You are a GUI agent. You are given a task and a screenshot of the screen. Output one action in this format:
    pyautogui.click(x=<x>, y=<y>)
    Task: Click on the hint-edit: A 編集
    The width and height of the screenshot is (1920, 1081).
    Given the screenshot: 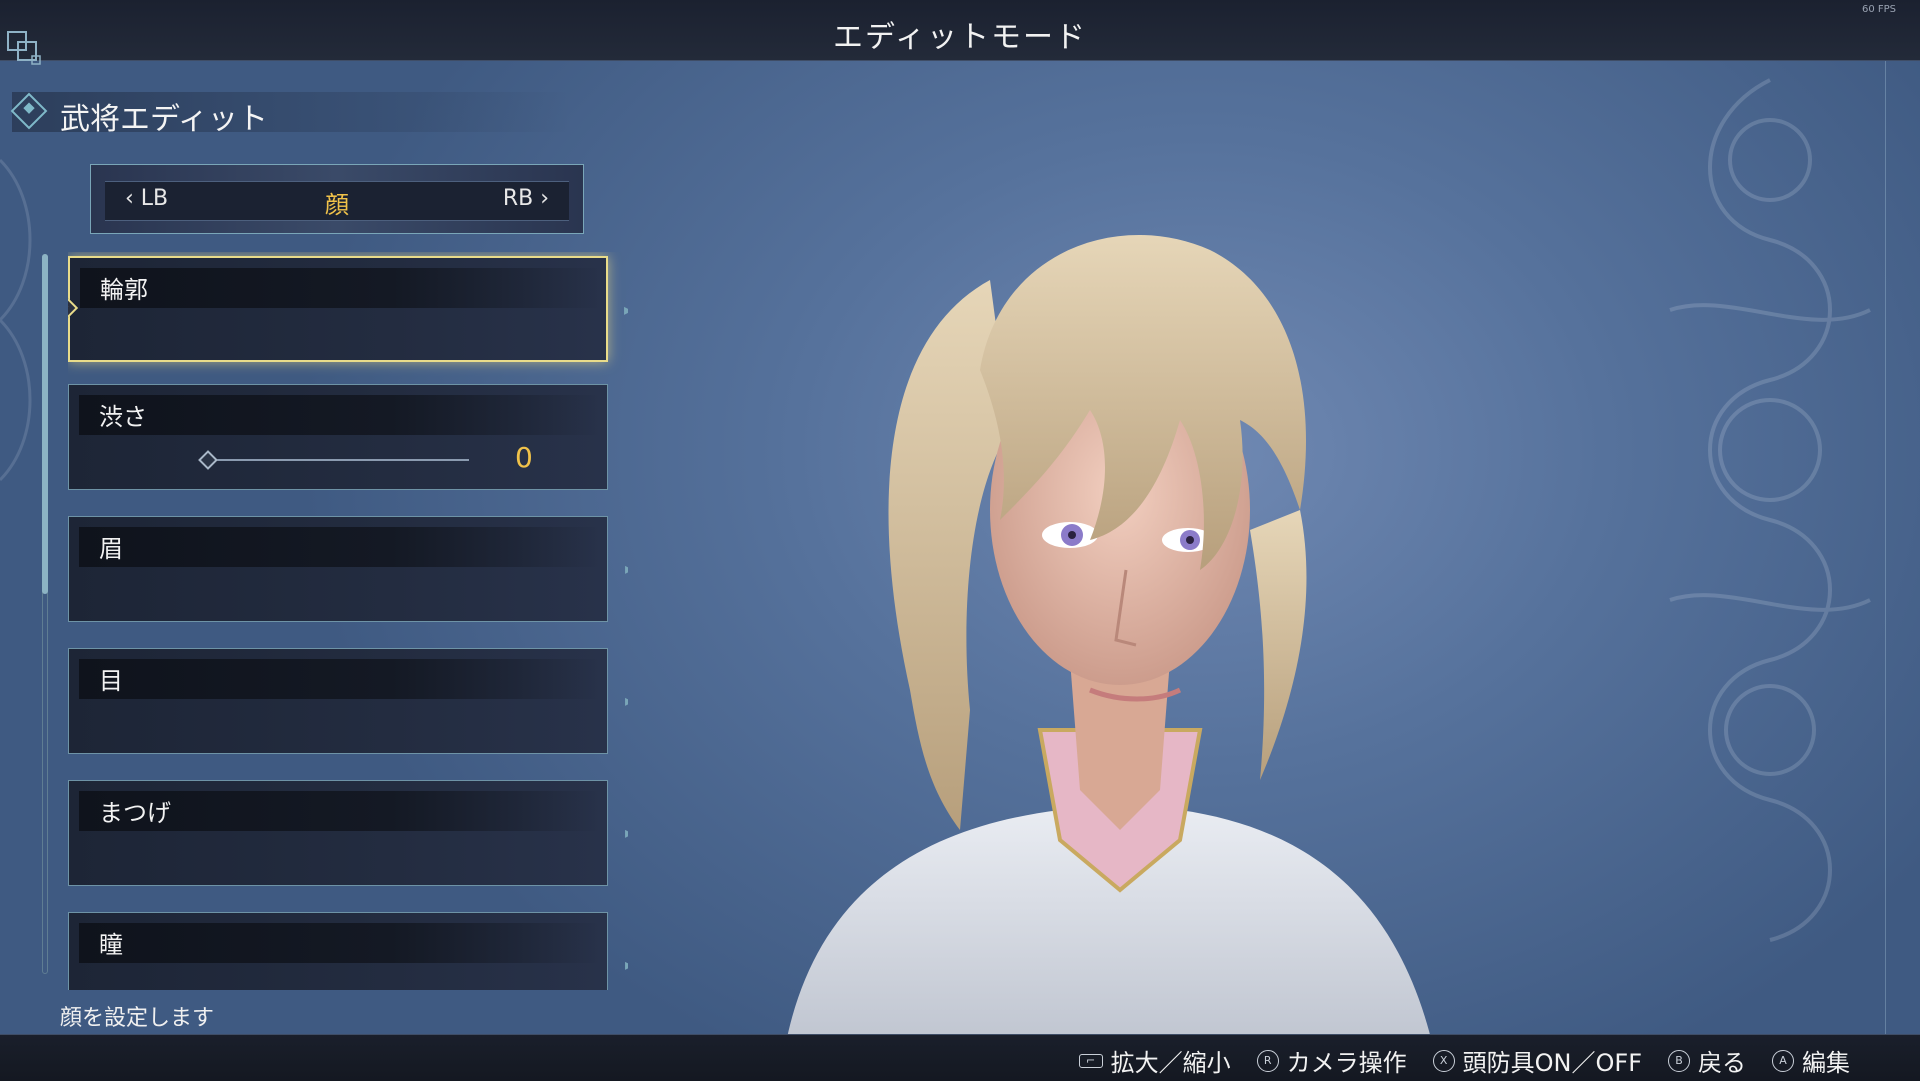 What is the action you would take?
    pyautogui.click(x=1811, y=1060)
    